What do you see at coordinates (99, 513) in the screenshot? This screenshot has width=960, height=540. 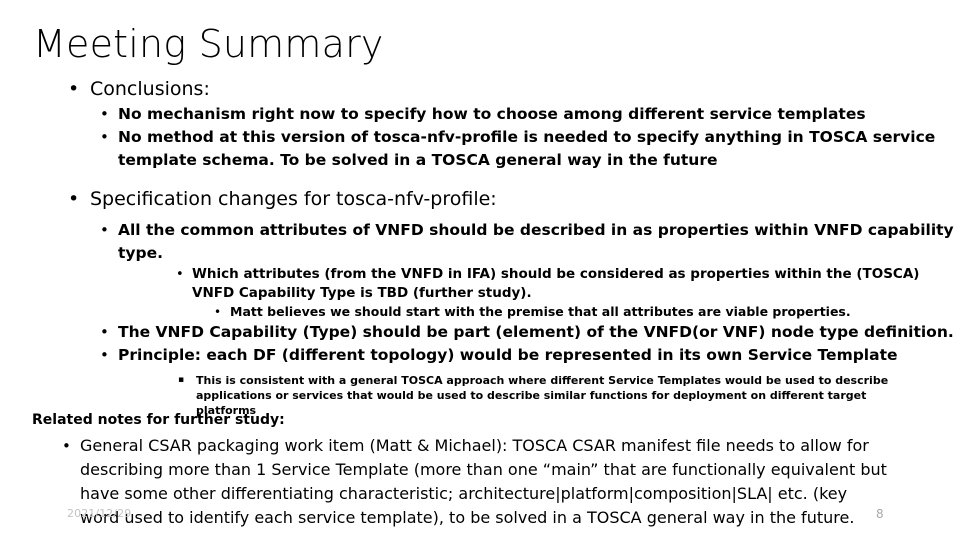 I see `footer-date: 2021/12/29` at bounding box center [99, 513].